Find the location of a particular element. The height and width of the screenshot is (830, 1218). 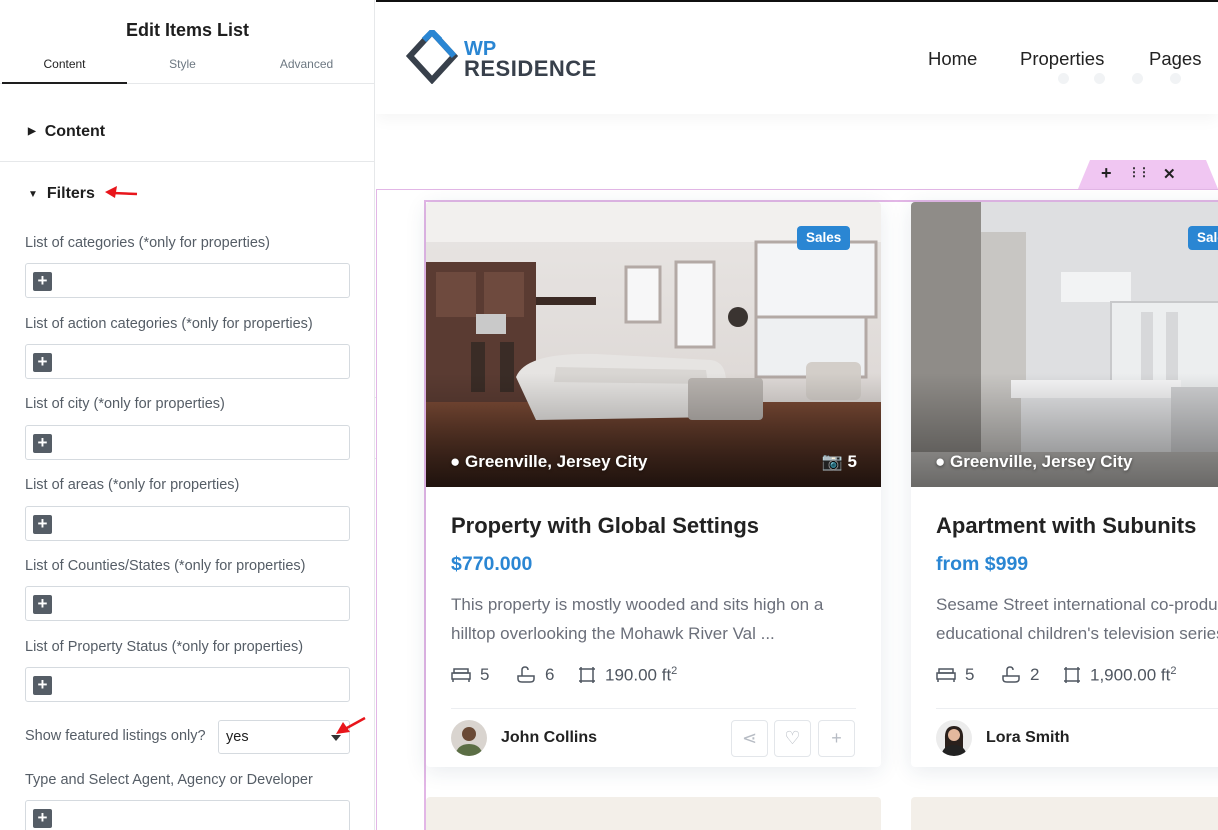

baths-count: 2 is located at coordinates (1035, 674).